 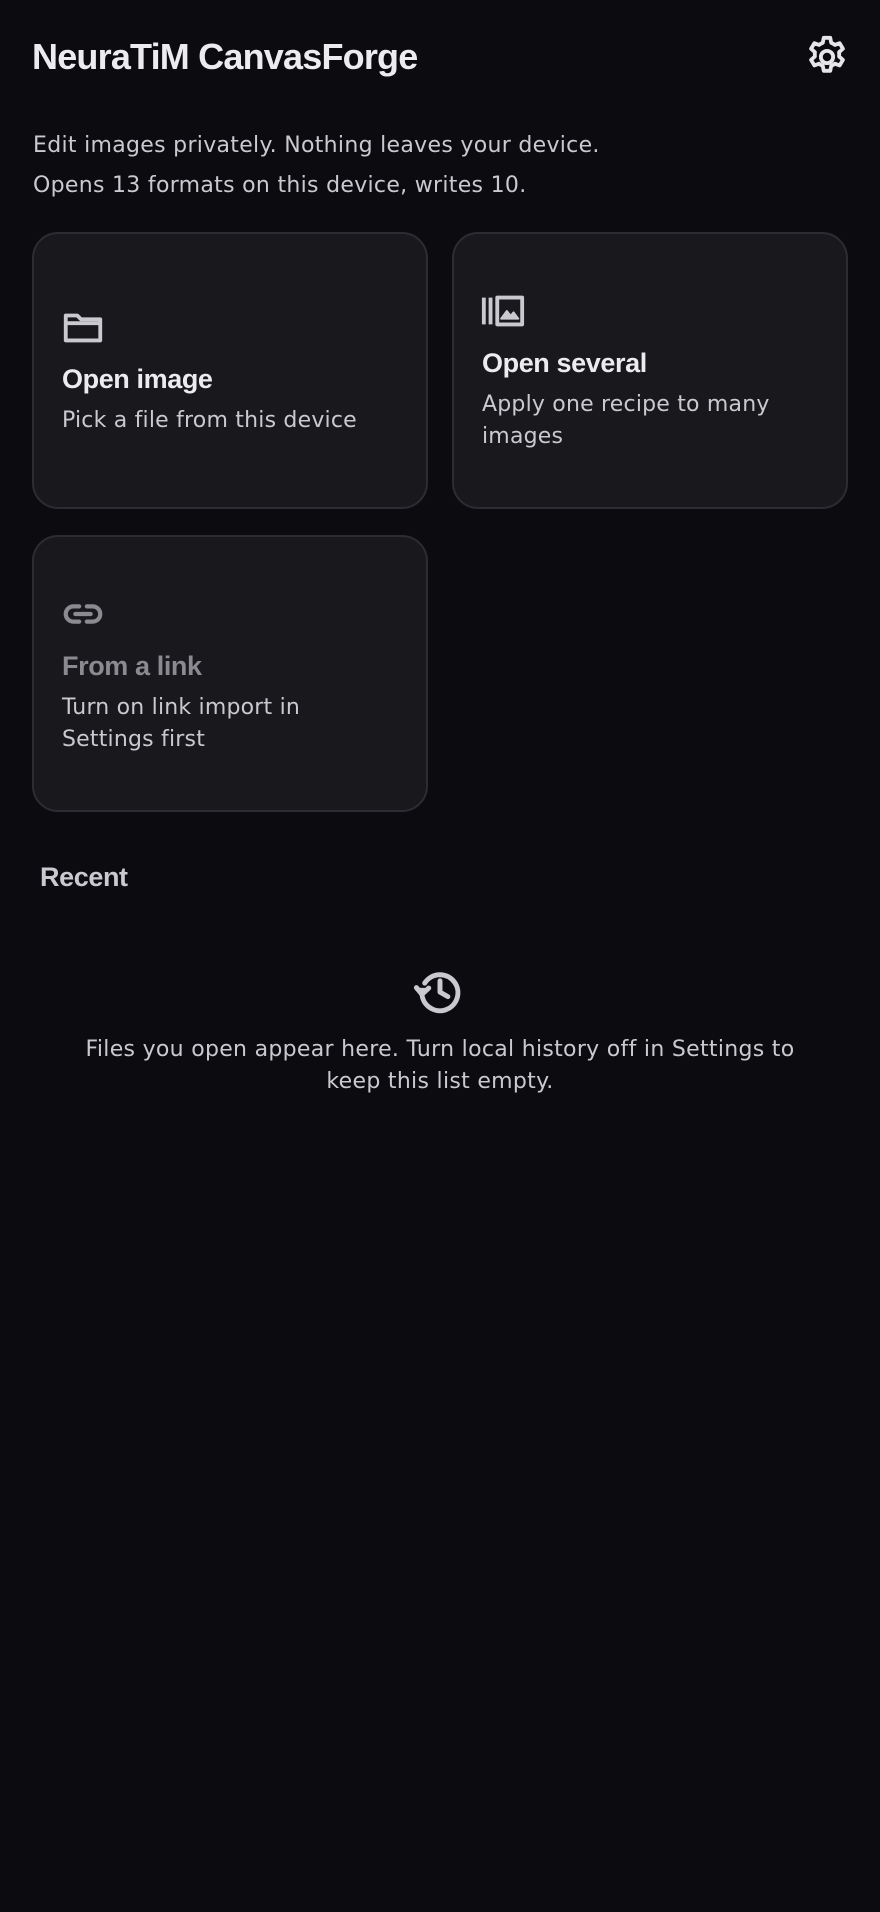 I want to click on card-title: Open several, so click(x=564, y=363).